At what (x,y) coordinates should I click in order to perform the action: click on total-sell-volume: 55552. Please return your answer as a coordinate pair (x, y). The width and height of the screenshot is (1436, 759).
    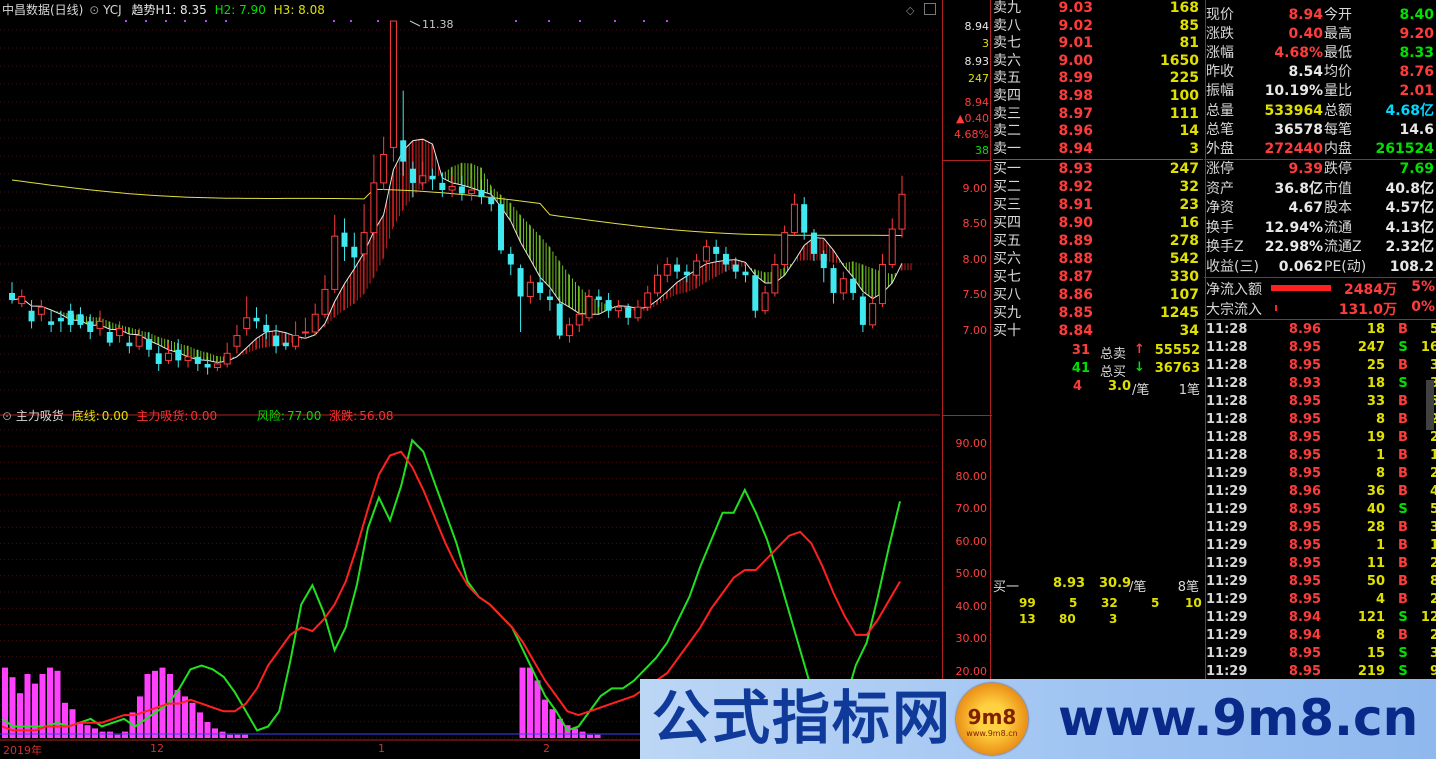
    Looking at the image, I should click on (1177, 350).